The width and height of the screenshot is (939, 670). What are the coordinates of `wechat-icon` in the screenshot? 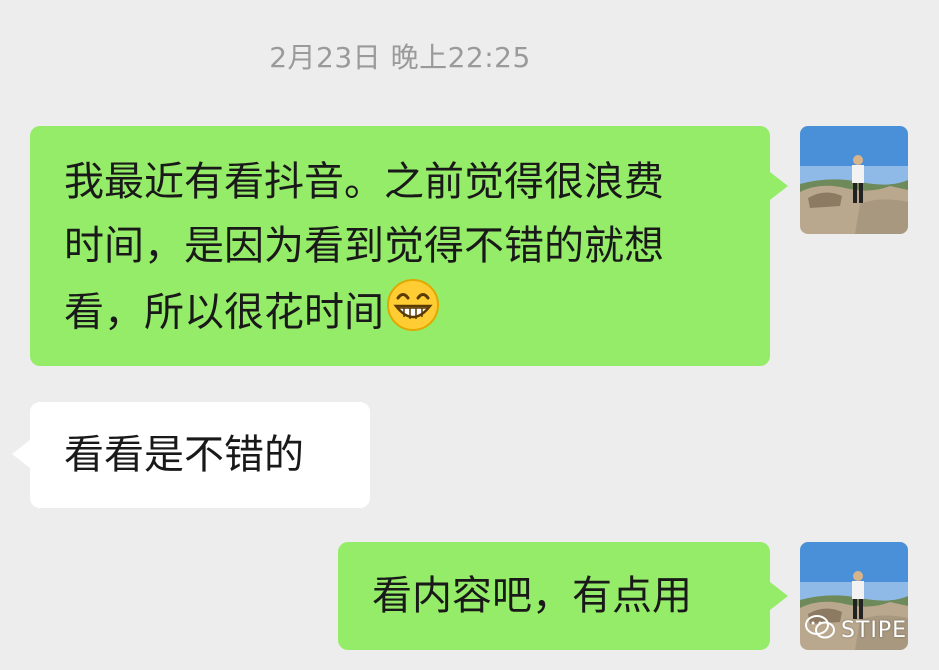 It's located at (819, 630).